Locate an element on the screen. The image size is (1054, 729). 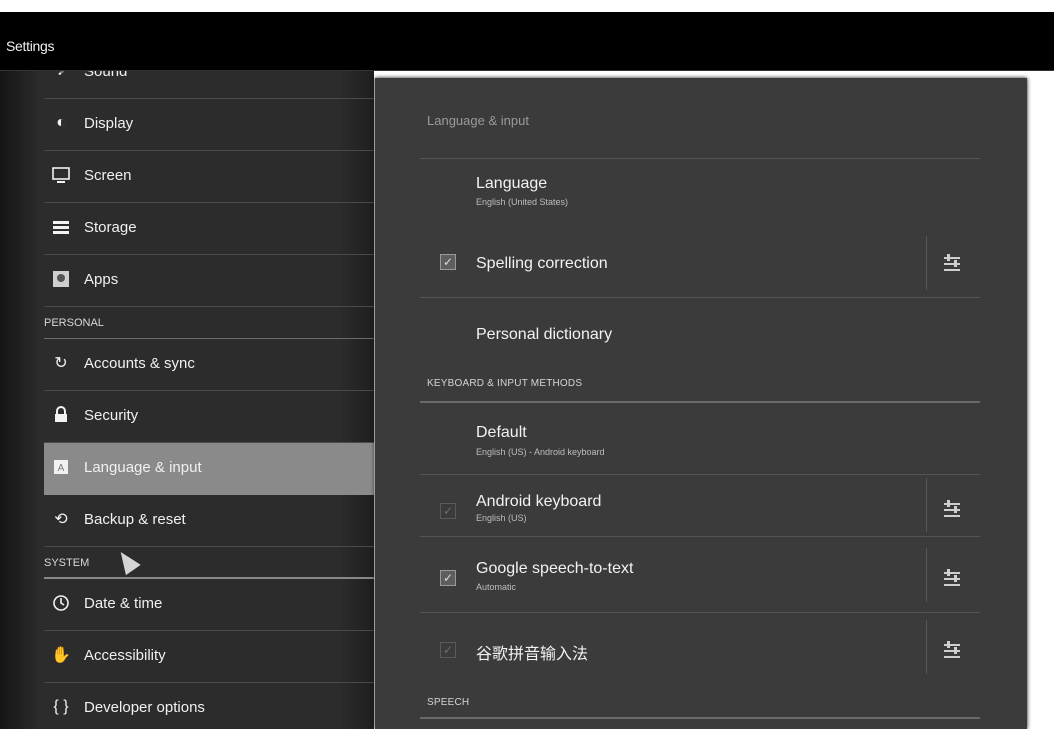
pinyin-checkbox: ✓ is located at coordinates (448, 650).